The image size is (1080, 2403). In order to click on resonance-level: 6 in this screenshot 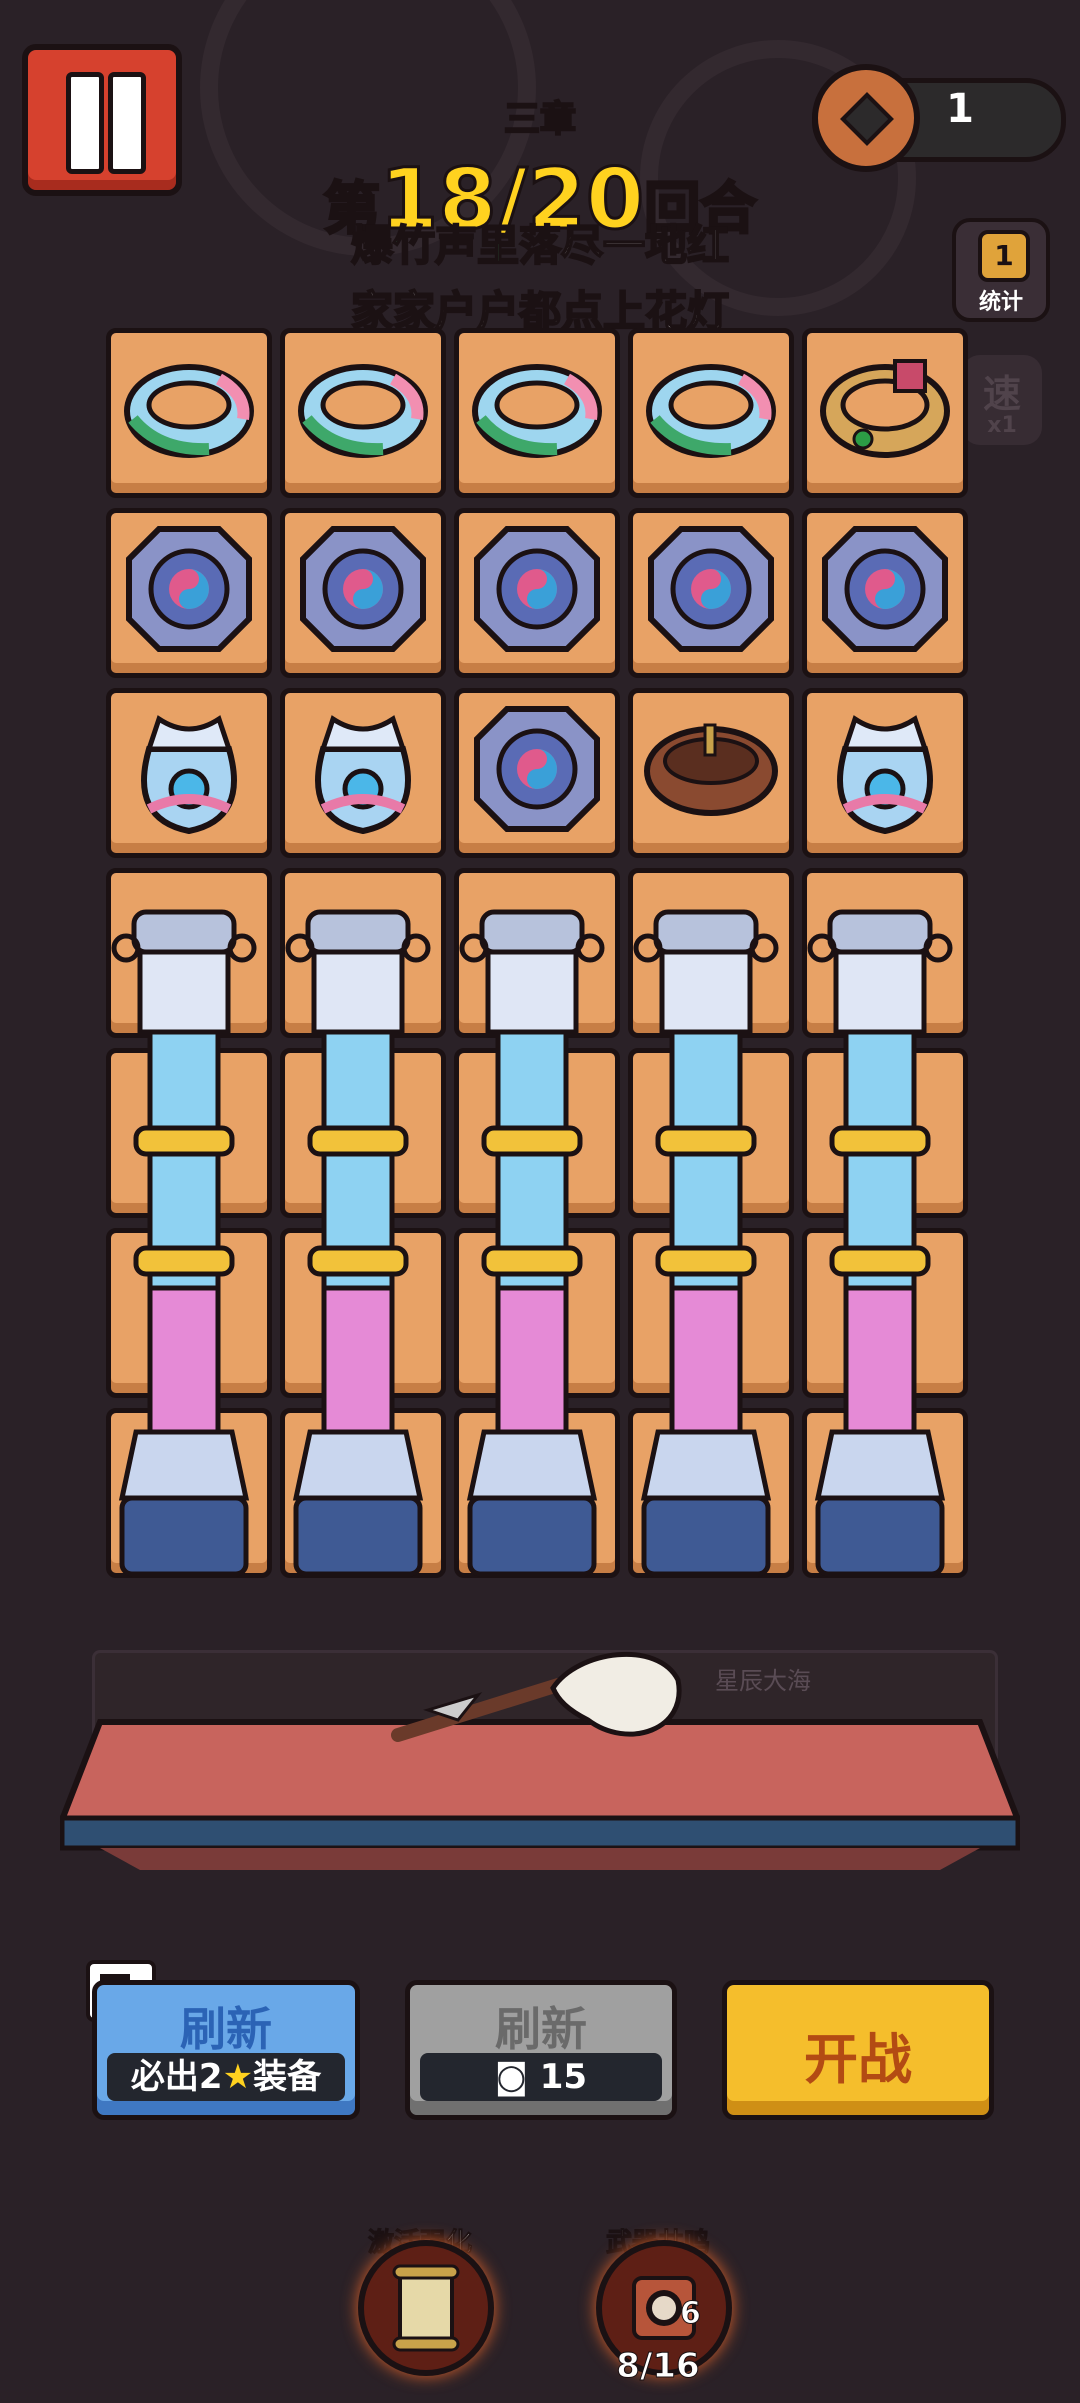, I will do `click(691, 2314)`.